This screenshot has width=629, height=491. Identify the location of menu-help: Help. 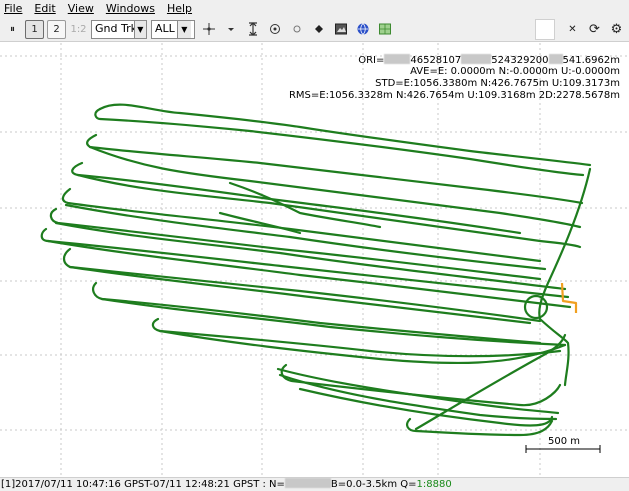
(179, 8).